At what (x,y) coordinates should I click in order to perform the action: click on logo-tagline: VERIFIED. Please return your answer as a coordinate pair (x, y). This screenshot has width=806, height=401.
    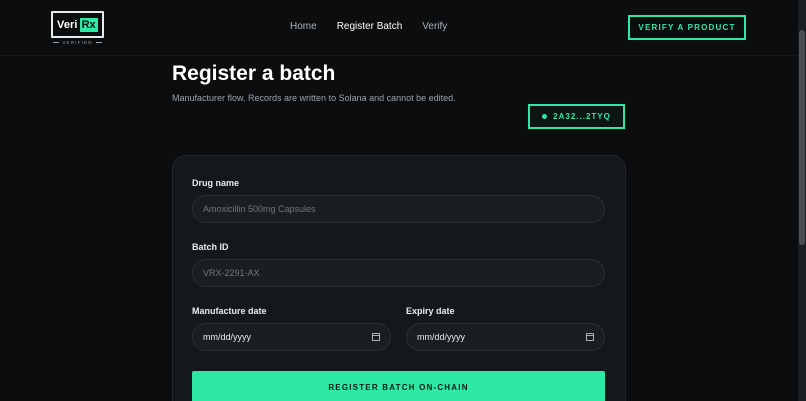
    Looking at the image, I should click on (77, 42).